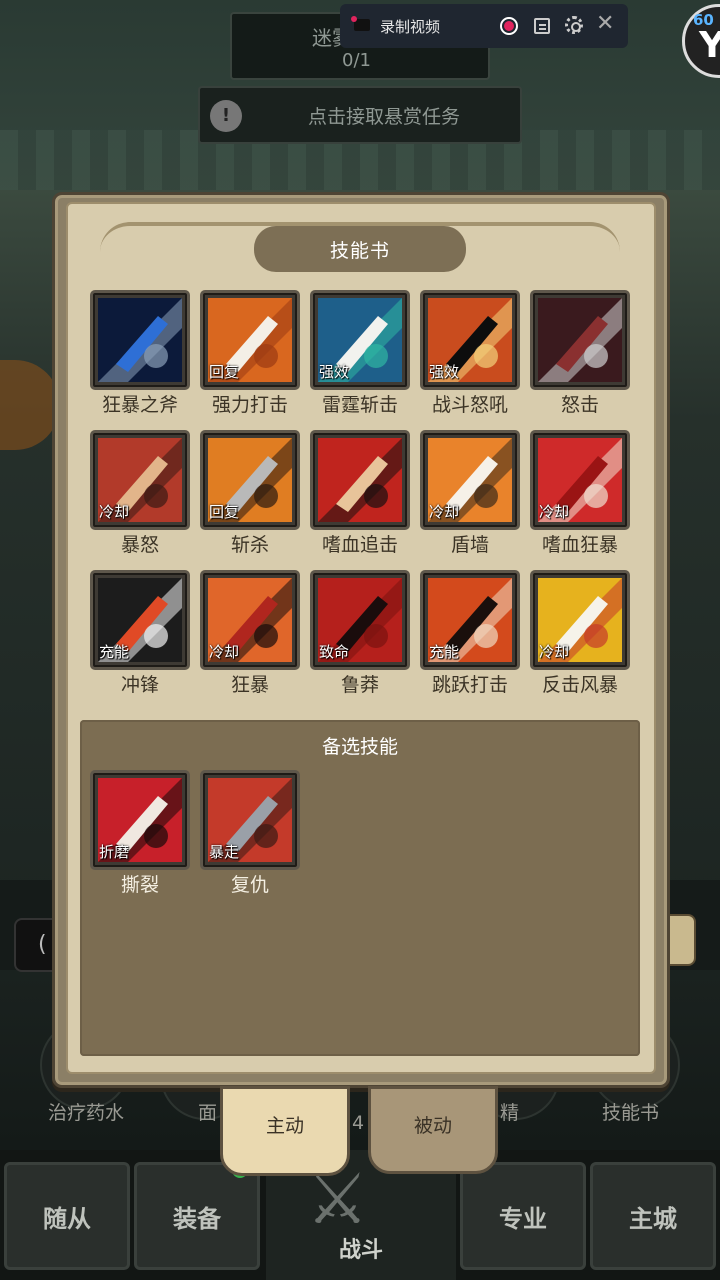 Image resolution: width=720 pixels, height=1280 pixels. I want to click on skill-slot: 冷却狂暴, so click(250, 635).